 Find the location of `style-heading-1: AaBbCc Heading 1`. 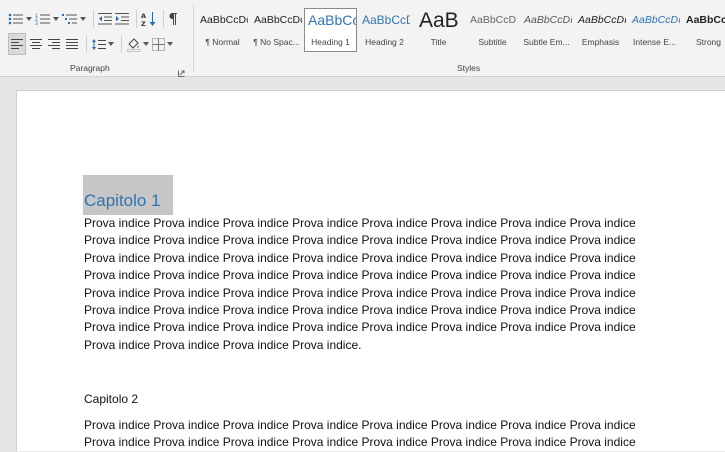

style-heading-1: AaBbCc Heading 1 is located at coordinates (330, 30).